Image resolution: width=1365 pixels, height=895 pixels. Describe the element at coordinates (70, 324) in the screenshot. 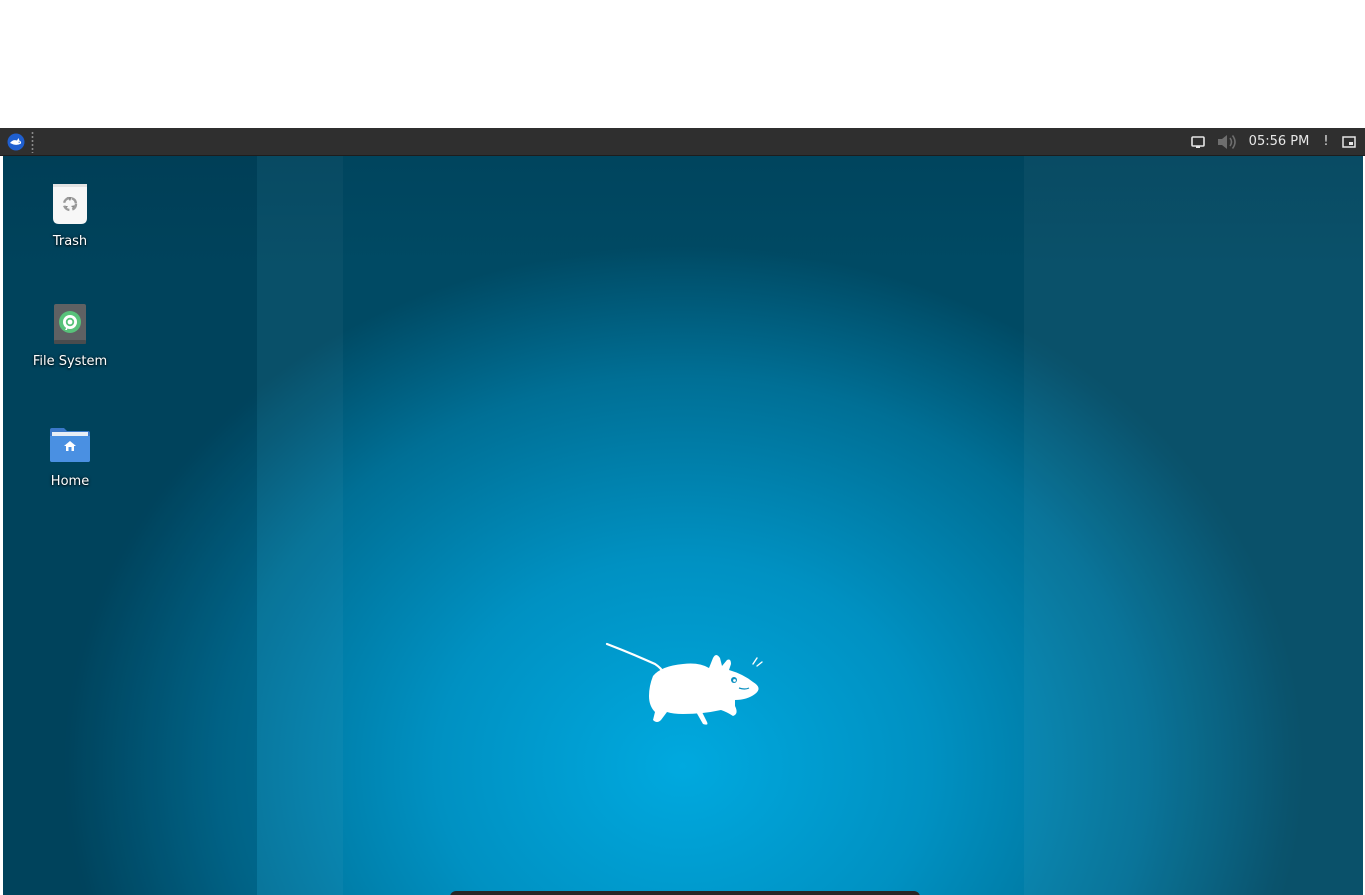

I see `drive-icon` at that location.